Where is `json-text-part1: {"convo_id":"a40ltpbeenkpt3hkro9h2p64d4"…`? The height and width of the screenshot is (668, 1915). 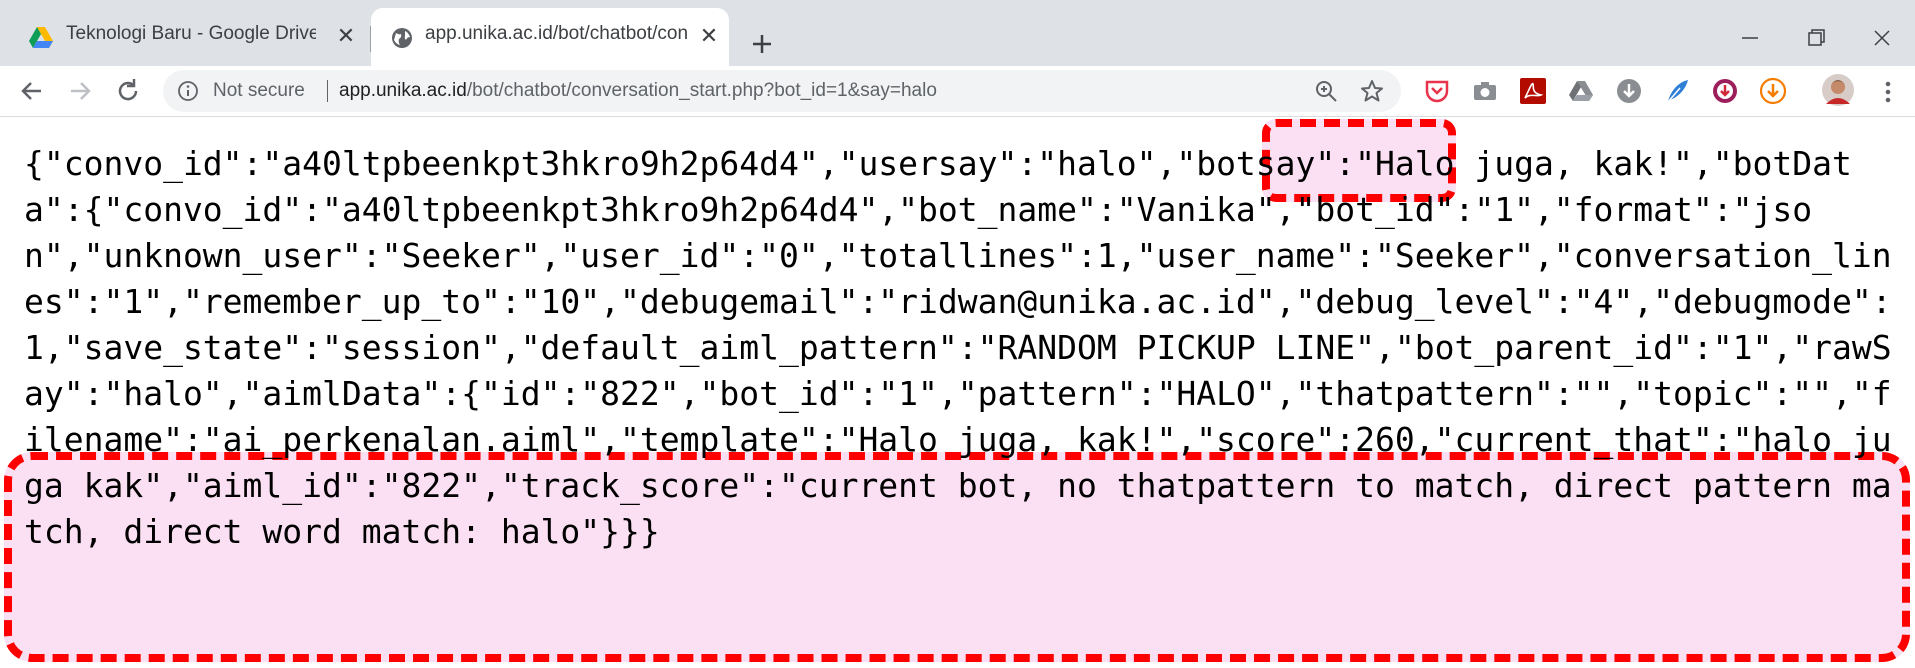
json-text-part1: {"convo_id":"a40ltpbeenkpt3hkro9h2p64d4"… is located at coordinates (600, 163).